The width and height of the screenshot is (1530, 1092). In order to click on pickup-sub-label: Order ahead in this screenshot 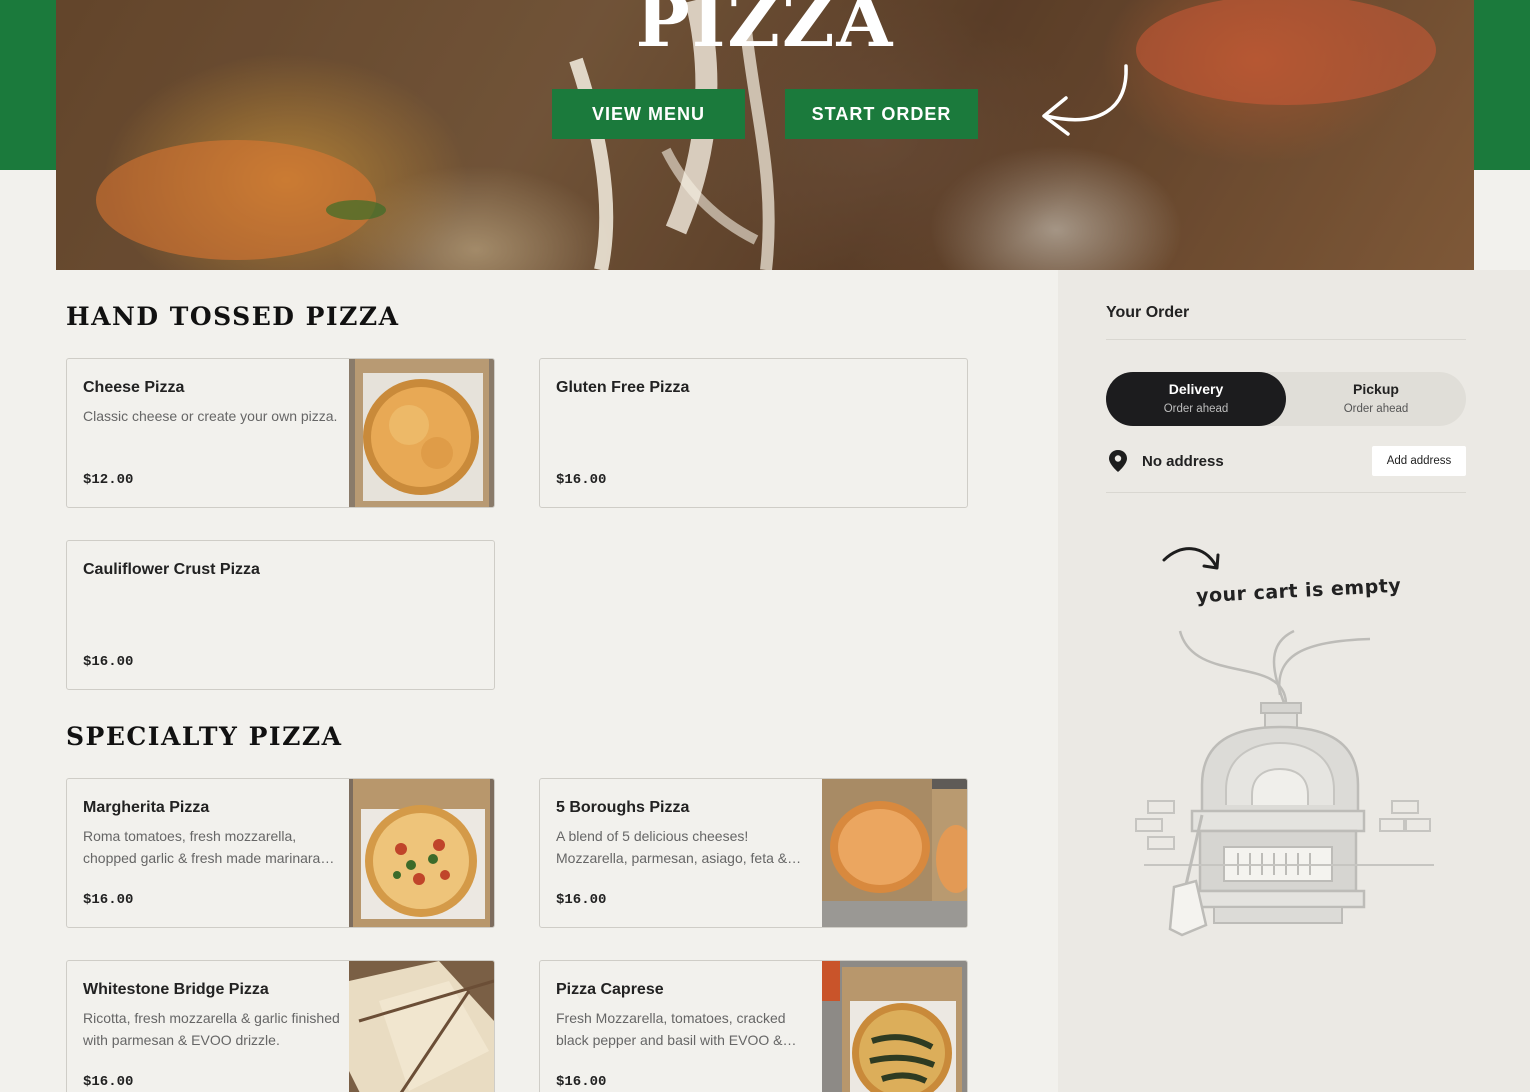, I will do `click(1376, 409)`.